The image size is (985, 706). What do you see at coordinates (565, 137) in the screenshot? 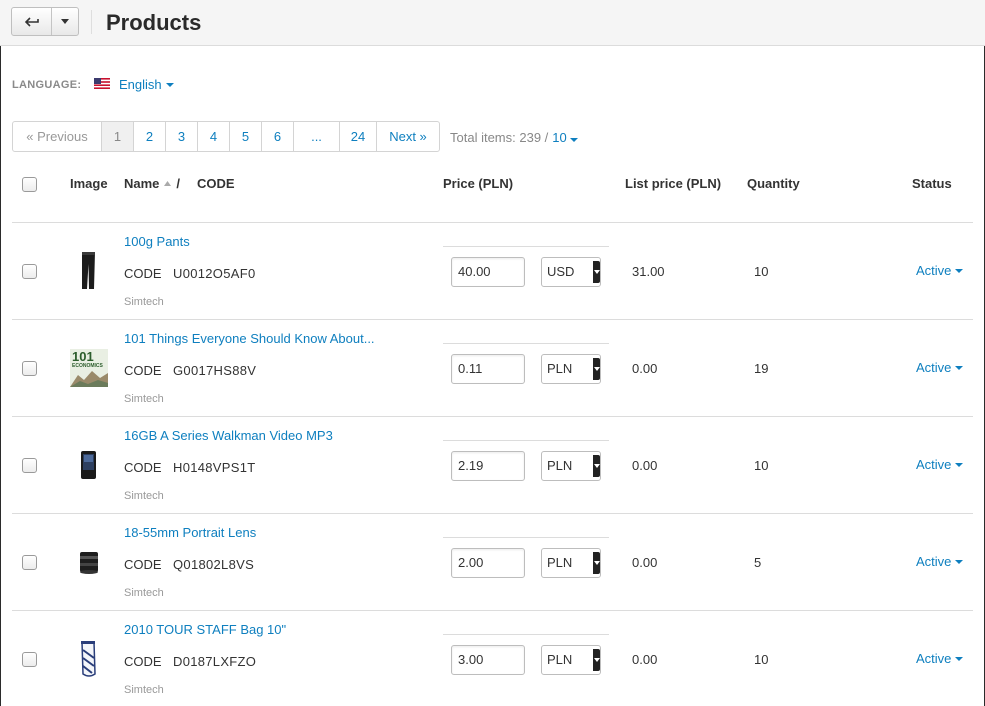
I see `per-page-dropdown: 10` at bounding box center [565, 137].